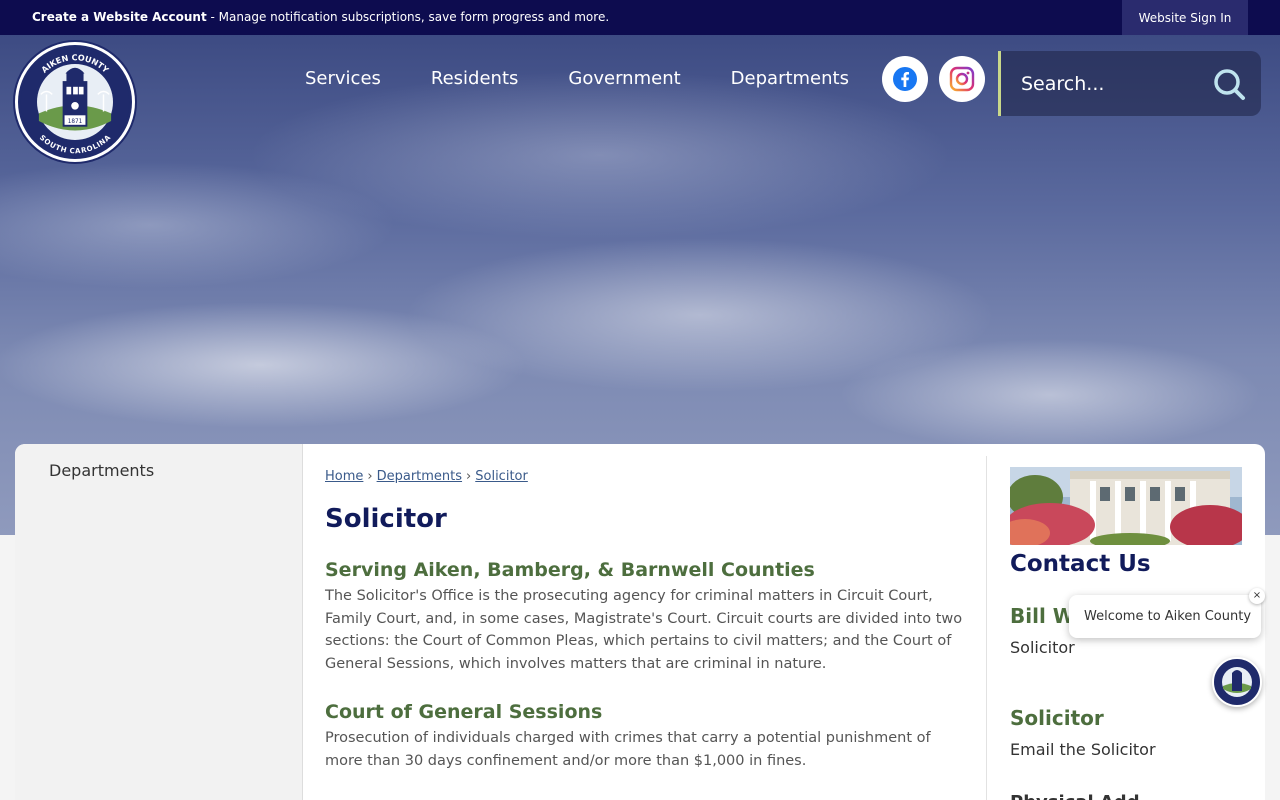 The image size is (1280, 800). I want to click on facebook-icon, so click(905, 79).